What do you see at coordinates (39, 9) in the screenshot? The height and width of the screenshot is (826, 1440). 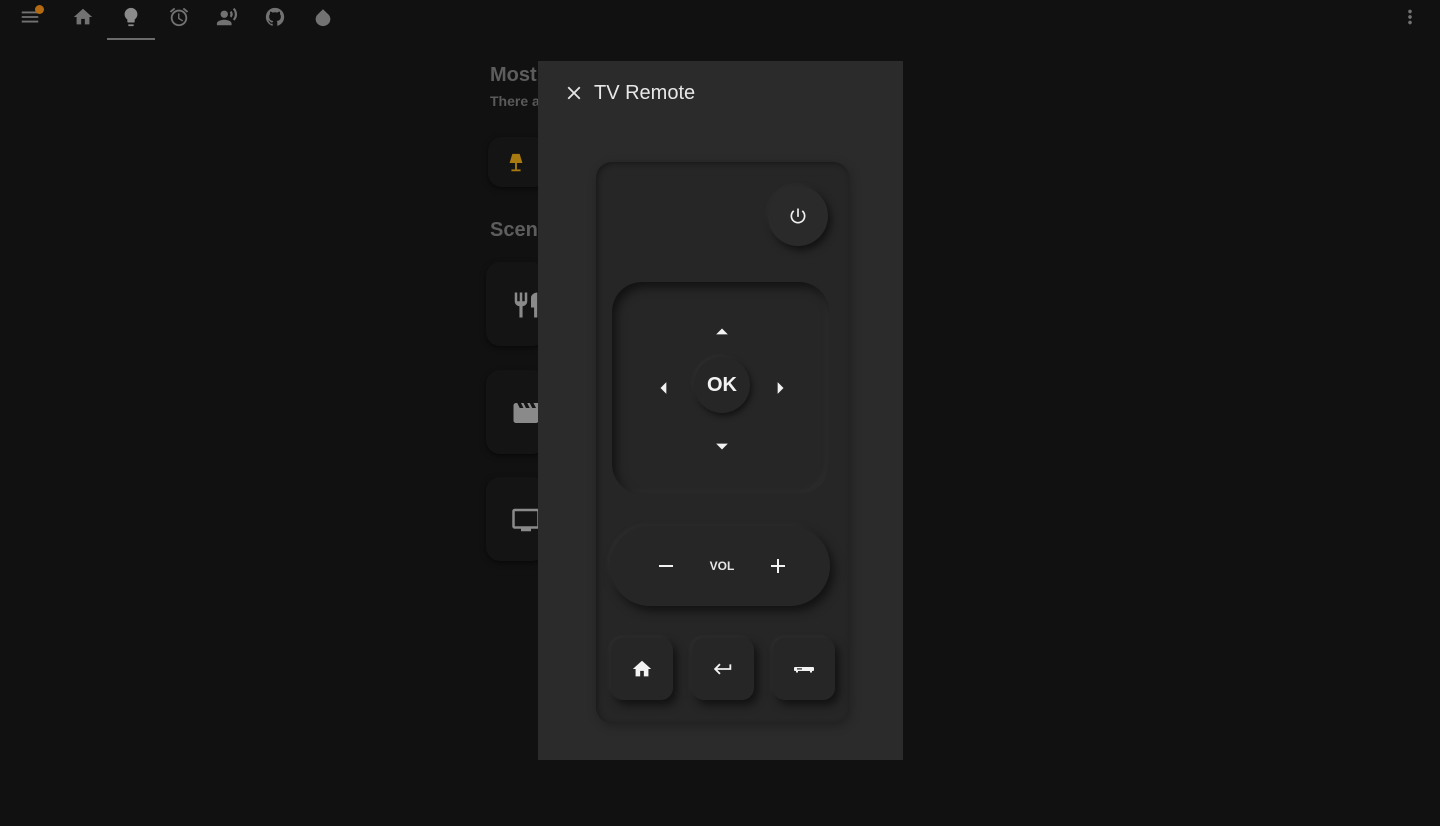 I see `notification-dot` at bounding box center [39, 9].